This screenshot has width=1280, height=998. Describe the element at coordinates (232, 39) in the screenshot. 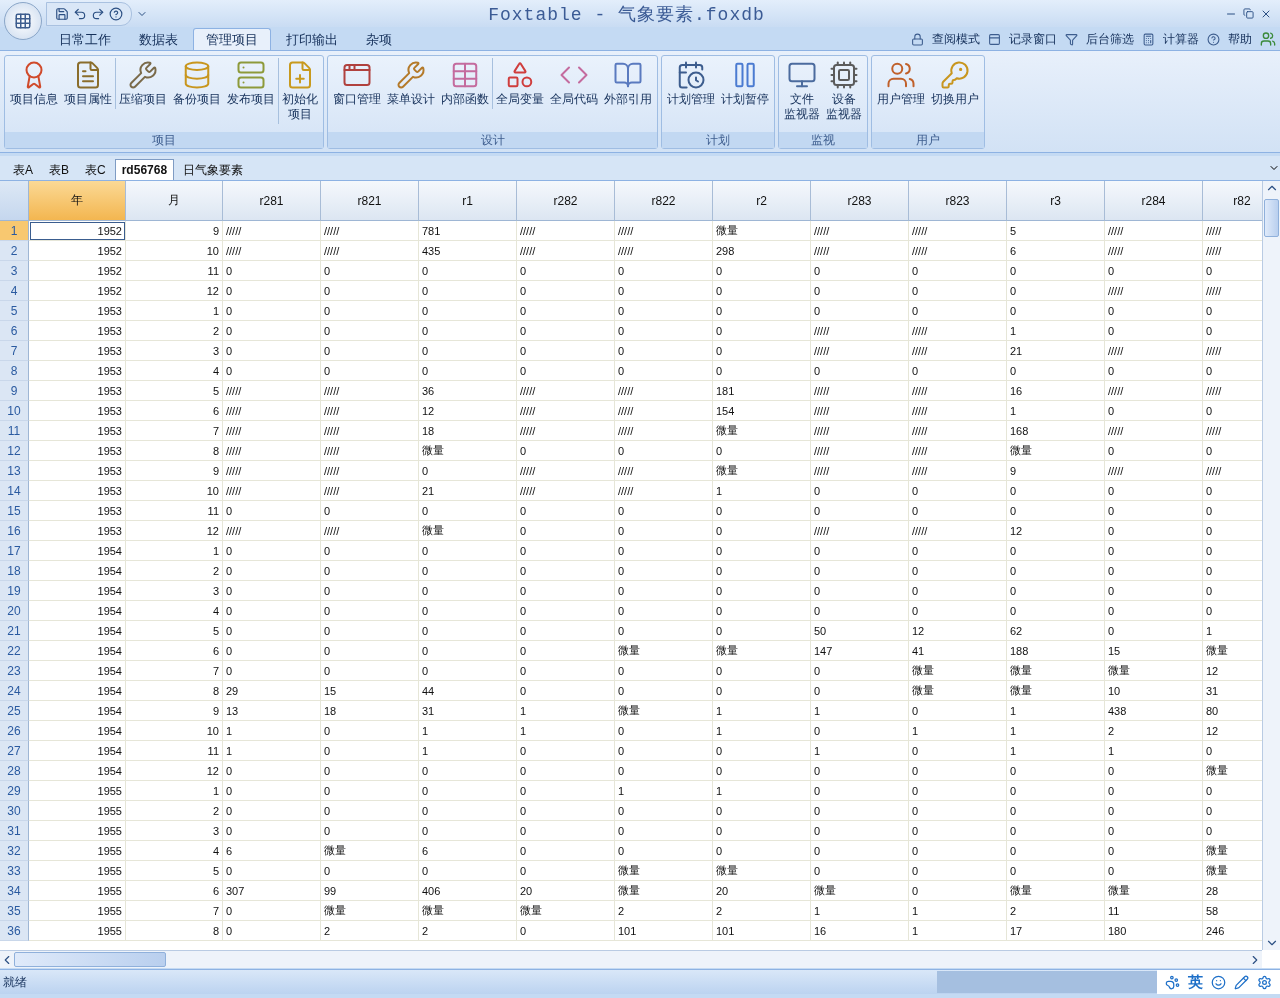

I see `ribbon-tab: 管理项目` at that location.